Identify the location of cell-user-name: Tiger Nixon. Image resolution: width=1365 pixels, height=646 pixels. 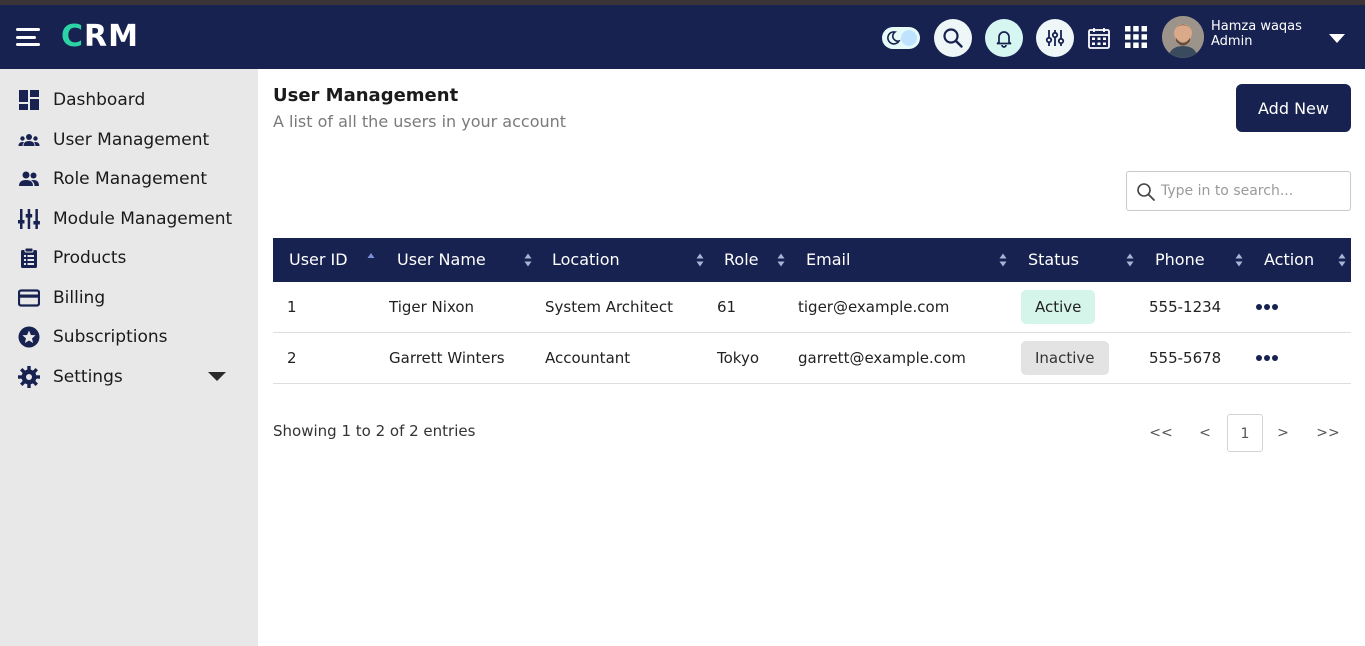
(432, 307).